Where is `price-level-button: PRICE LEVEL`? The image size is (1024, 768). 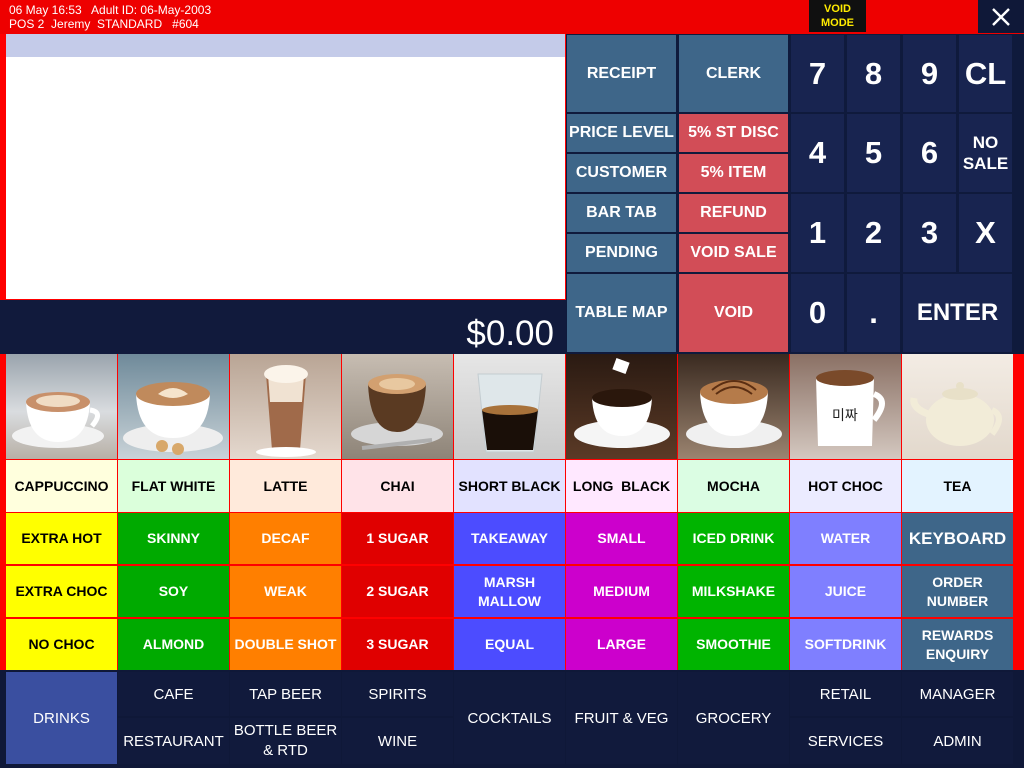 price-level-button: PRICE LEVEL is located at coordinates (621, 133).